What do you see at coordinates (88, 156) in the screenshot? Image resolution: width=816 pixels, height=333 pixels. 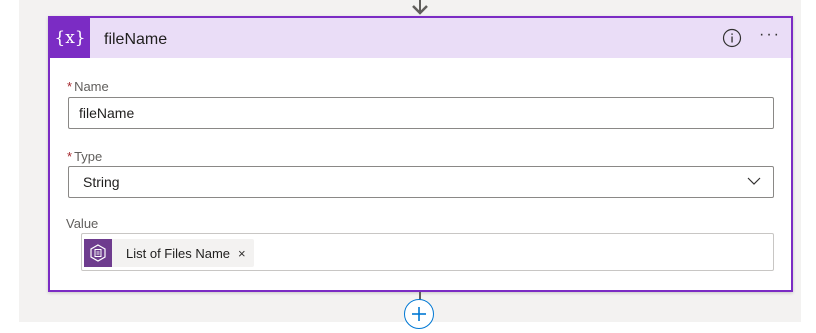 I see `type-label-text: Type` at bounding box center [88, 156].